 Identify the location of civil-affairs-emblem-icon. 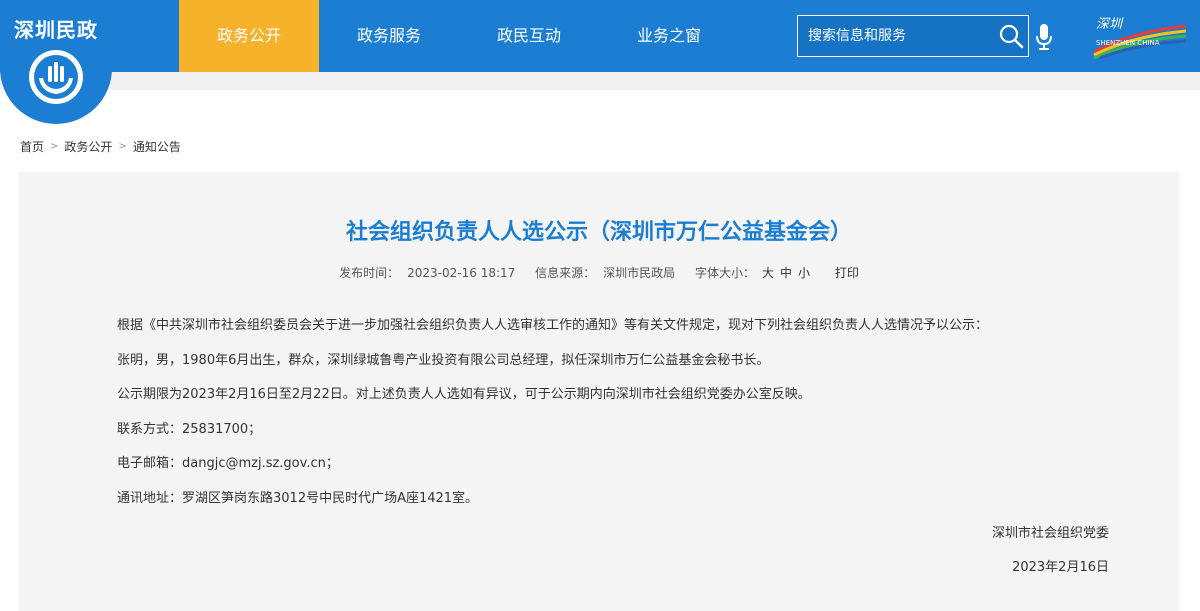
(56, 77).